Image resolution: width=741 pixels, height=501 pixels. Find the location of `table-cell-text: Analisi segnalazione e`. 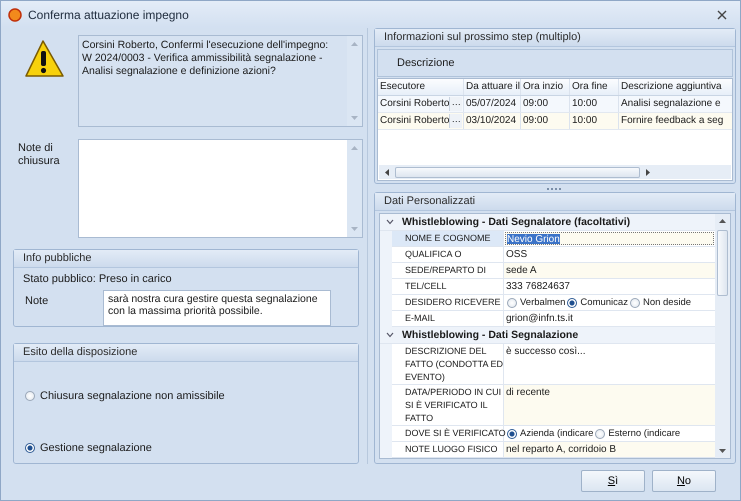

table-cell-text: Analisi segnalazione e is located at coordinates (671, 104).